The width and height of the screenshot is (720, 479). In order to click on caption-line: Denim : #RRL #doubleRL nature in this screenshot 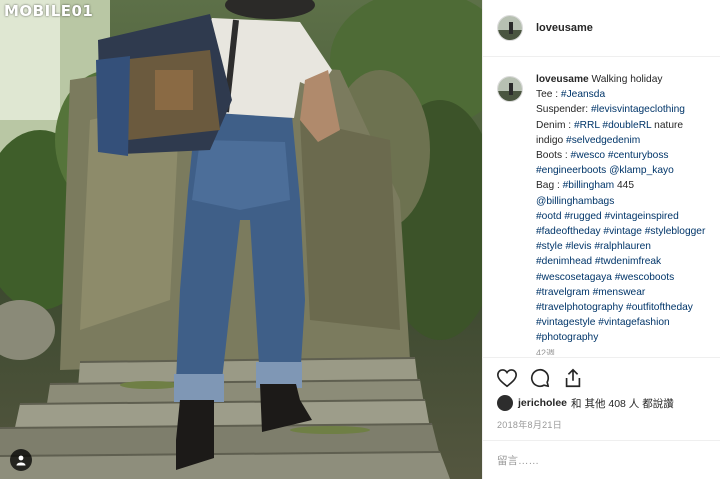, I will do `click(628, 125)`.